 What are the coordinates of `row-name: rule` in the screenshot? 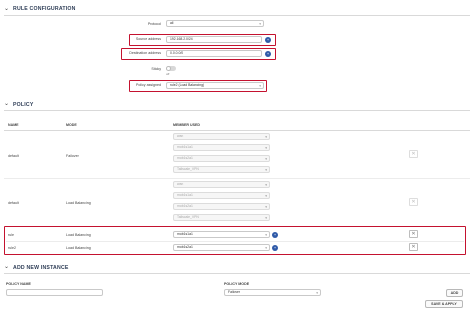 It's located at (11, 235).